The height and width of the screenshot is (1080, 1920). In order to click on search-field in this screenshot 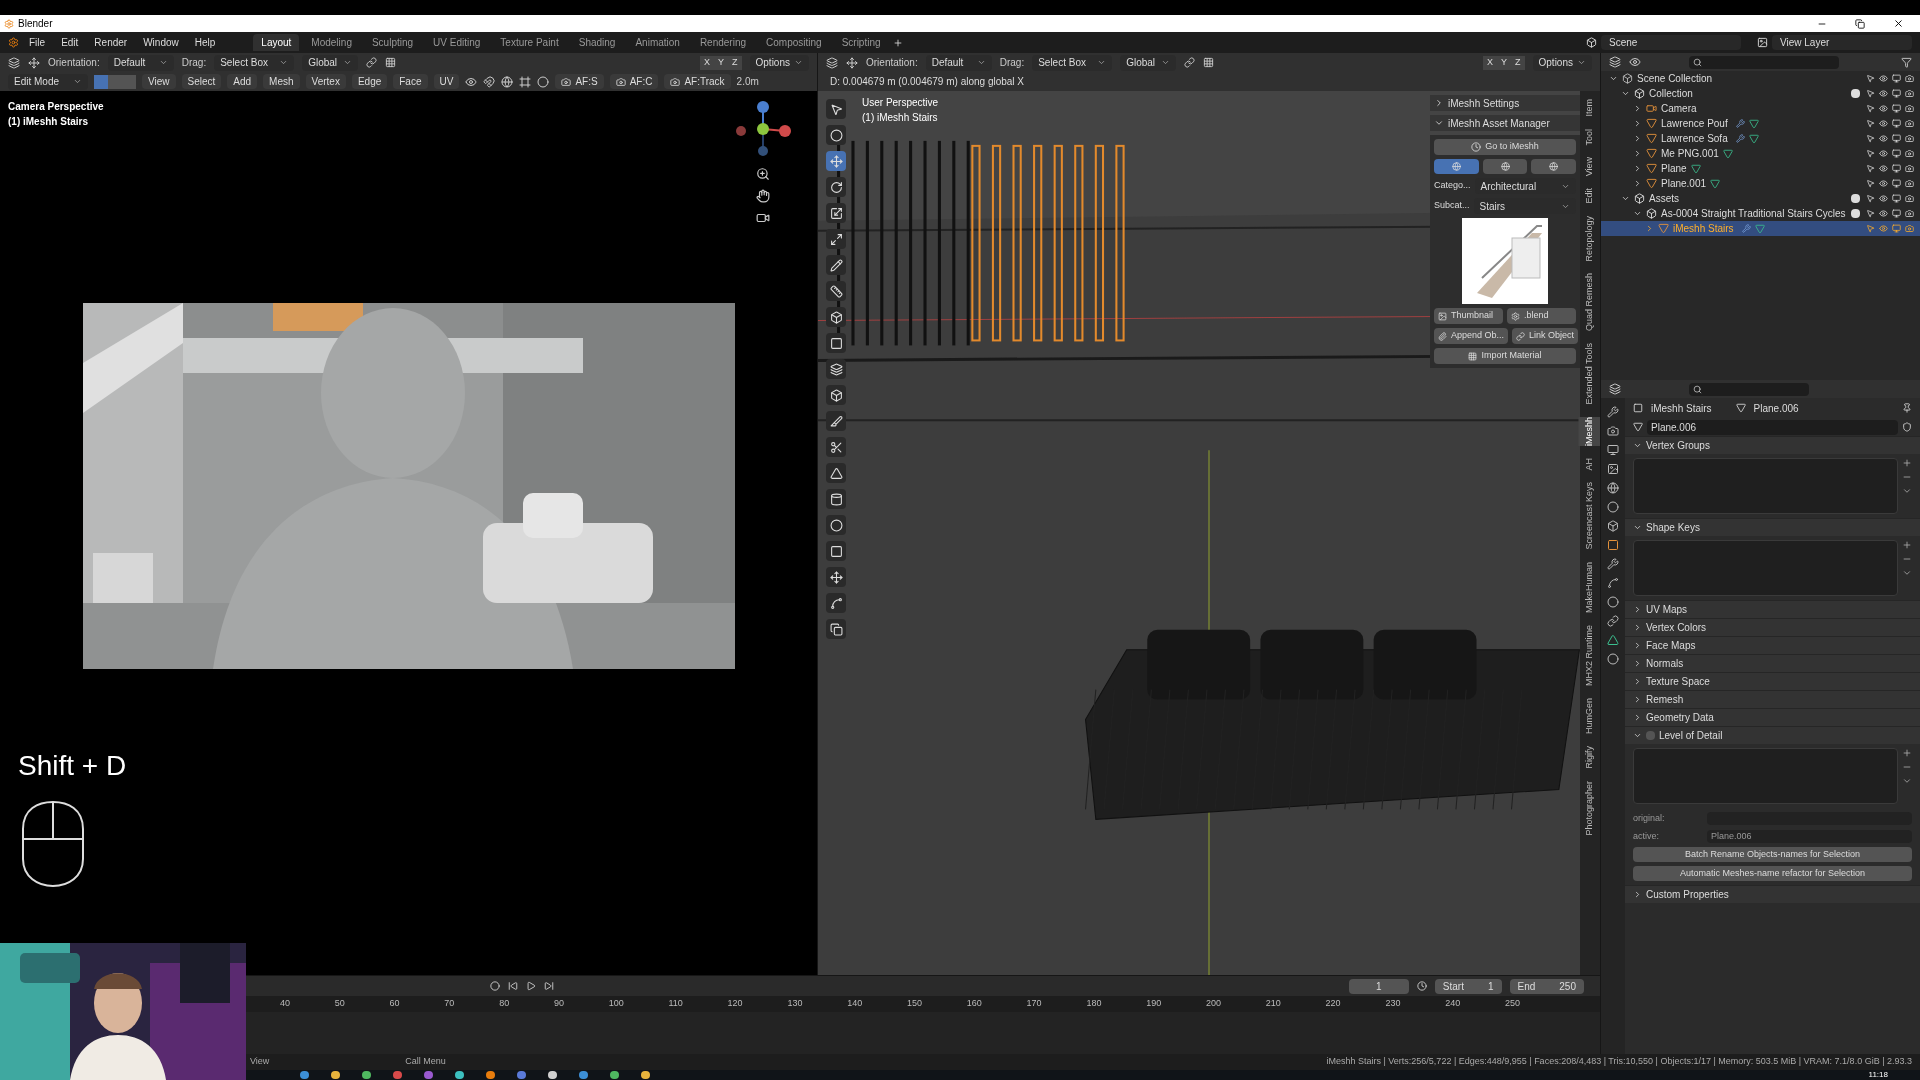, I will do `click(1749, 389)`.